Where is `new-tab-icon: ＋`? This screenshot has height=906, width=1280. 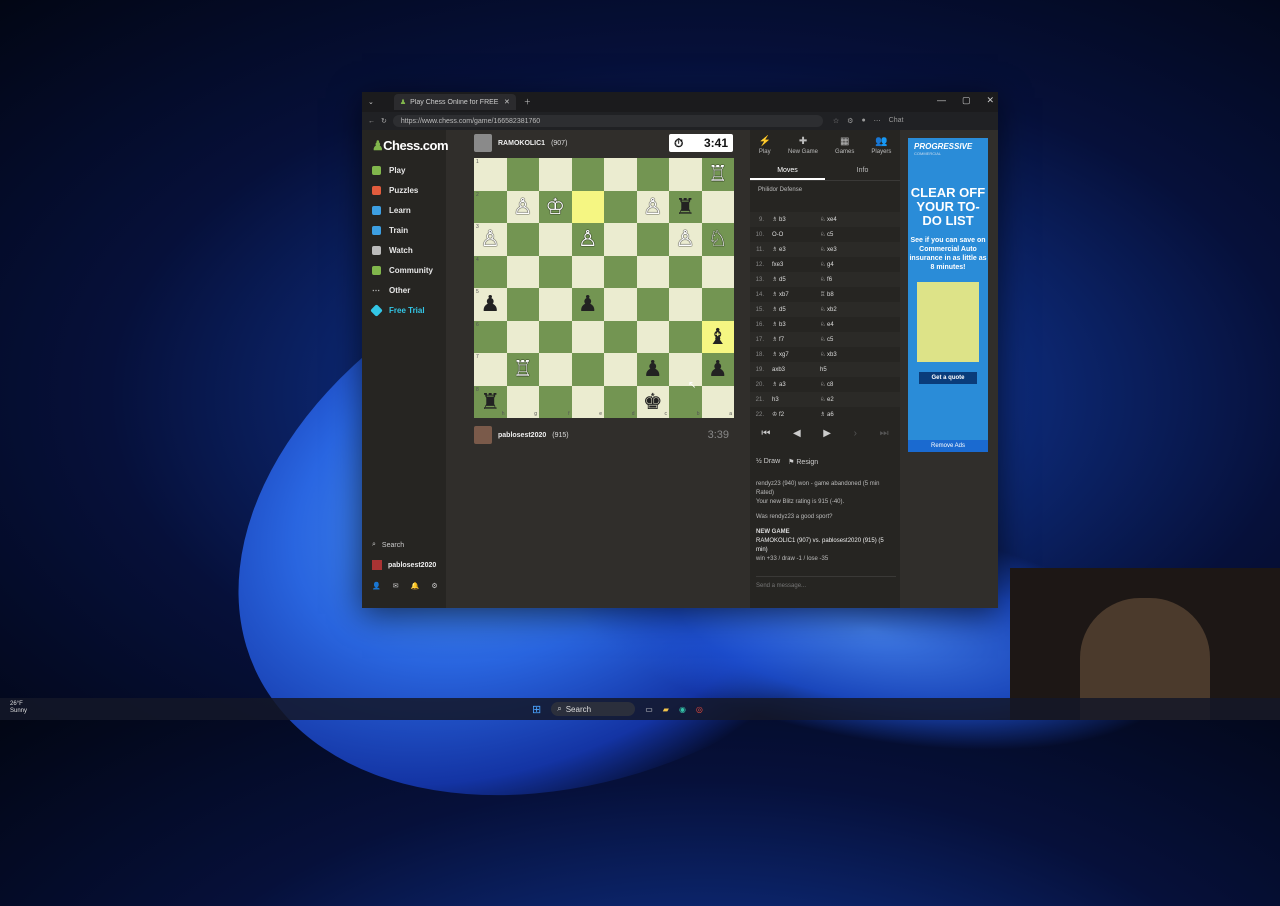
new-tab-icon: ＋ is located at coordinates (527, 102).